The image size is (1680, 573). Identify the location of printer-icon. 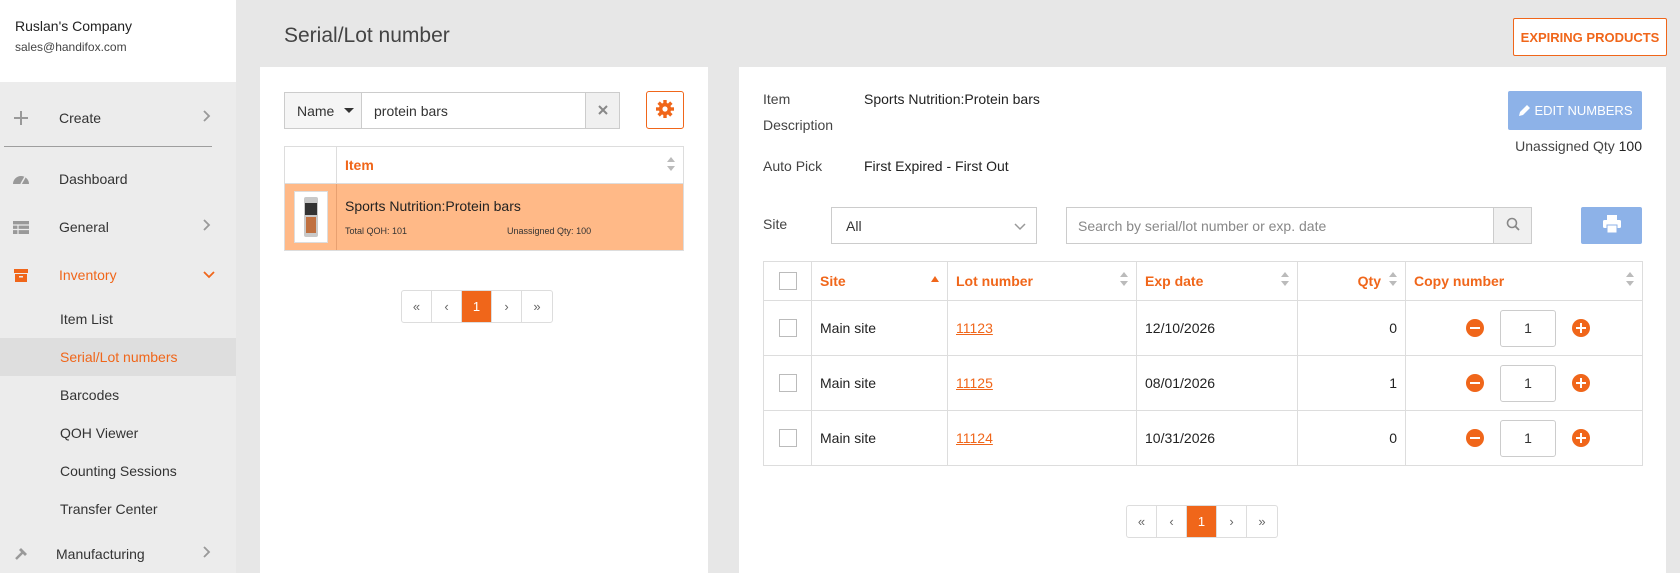
(1612, 225).